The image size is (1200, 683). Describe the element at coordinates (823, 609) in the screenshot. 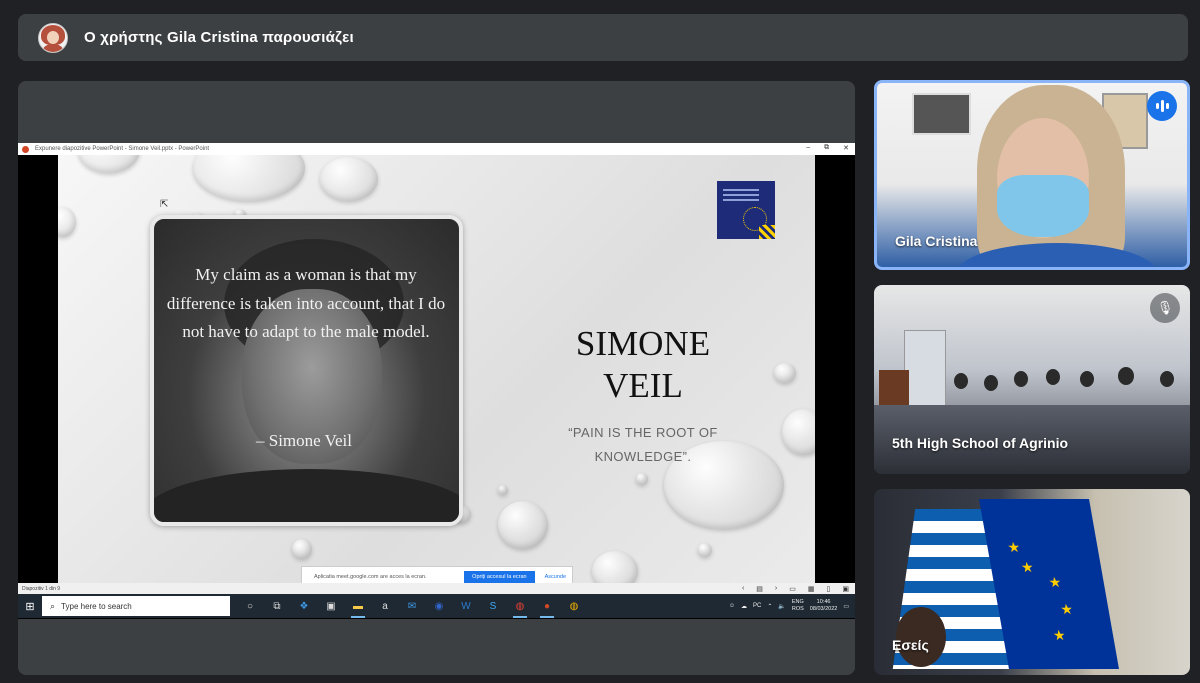

I see `clock-date: 08/03/2022` at that location.